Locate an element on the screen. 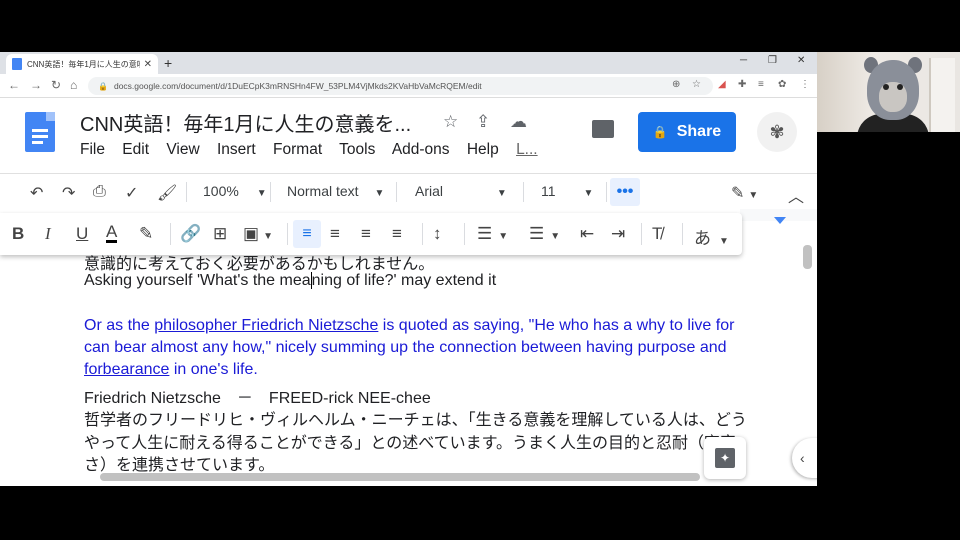 This screenshot has width=960, height=540. align-right-icon: ≡ is located at coordinates (366, 234).